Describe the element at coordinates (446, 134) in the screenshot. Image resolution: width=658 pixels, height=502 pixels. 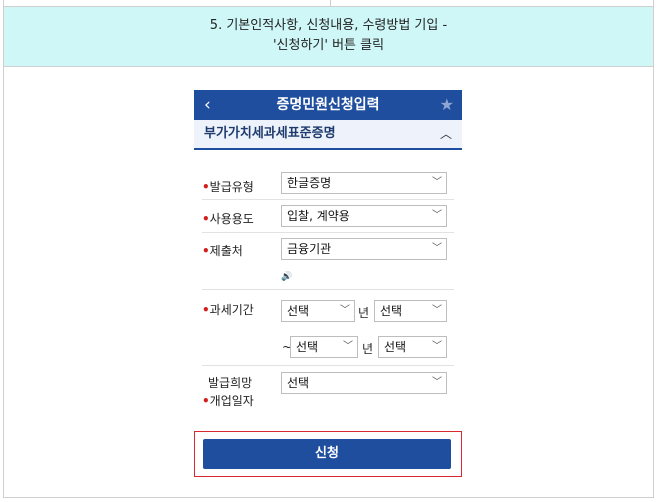
I see `chevron-up-icon: ︿` at that location.